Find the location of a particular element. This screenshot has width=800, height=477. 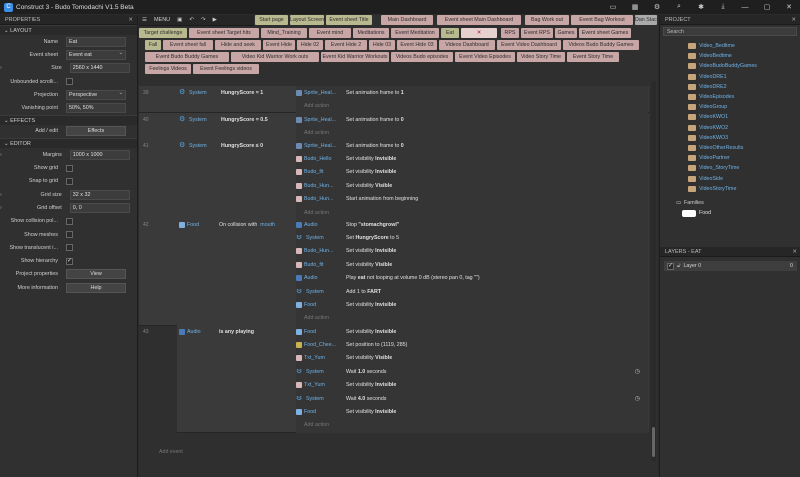

tab-meditations: Meditations is located at coordinates (371, 33).